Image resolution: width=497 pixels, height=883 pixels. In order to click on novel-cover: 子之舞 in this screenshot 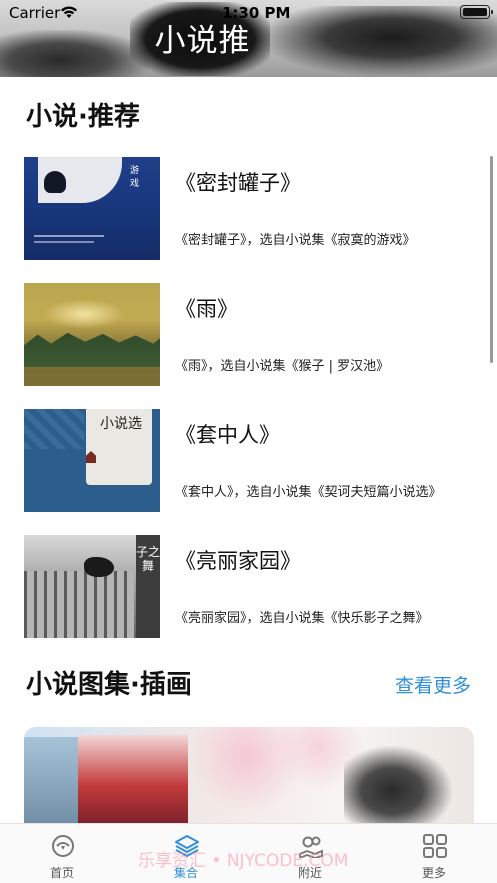, I will do `click(92, 586)`.